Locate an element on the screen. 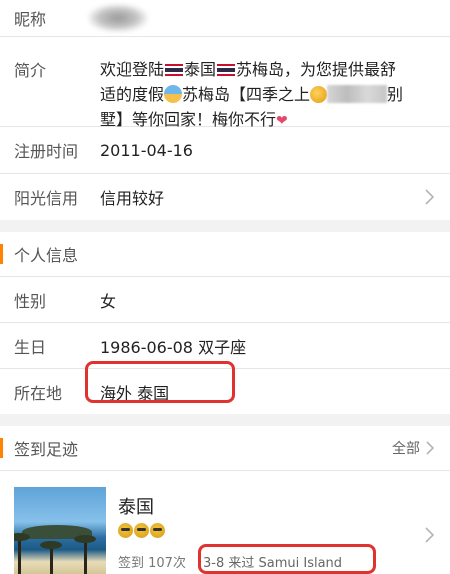  checkin-header: 签到足迹 全部 is located at coordinates (225, 448).